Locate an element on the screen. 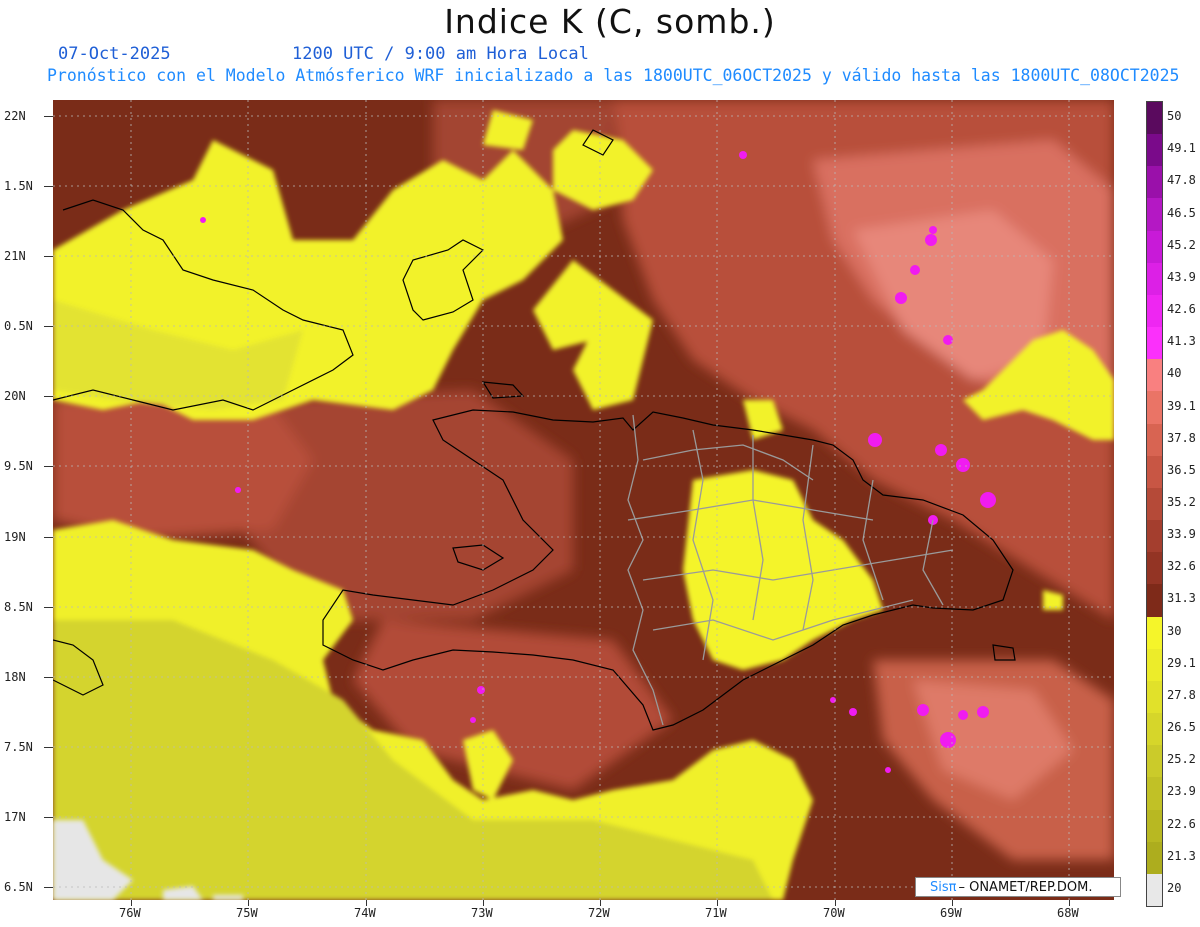  credit-box: Sisπ – ONAMET/REP.DOM. is located at coordinates (1018, 887).